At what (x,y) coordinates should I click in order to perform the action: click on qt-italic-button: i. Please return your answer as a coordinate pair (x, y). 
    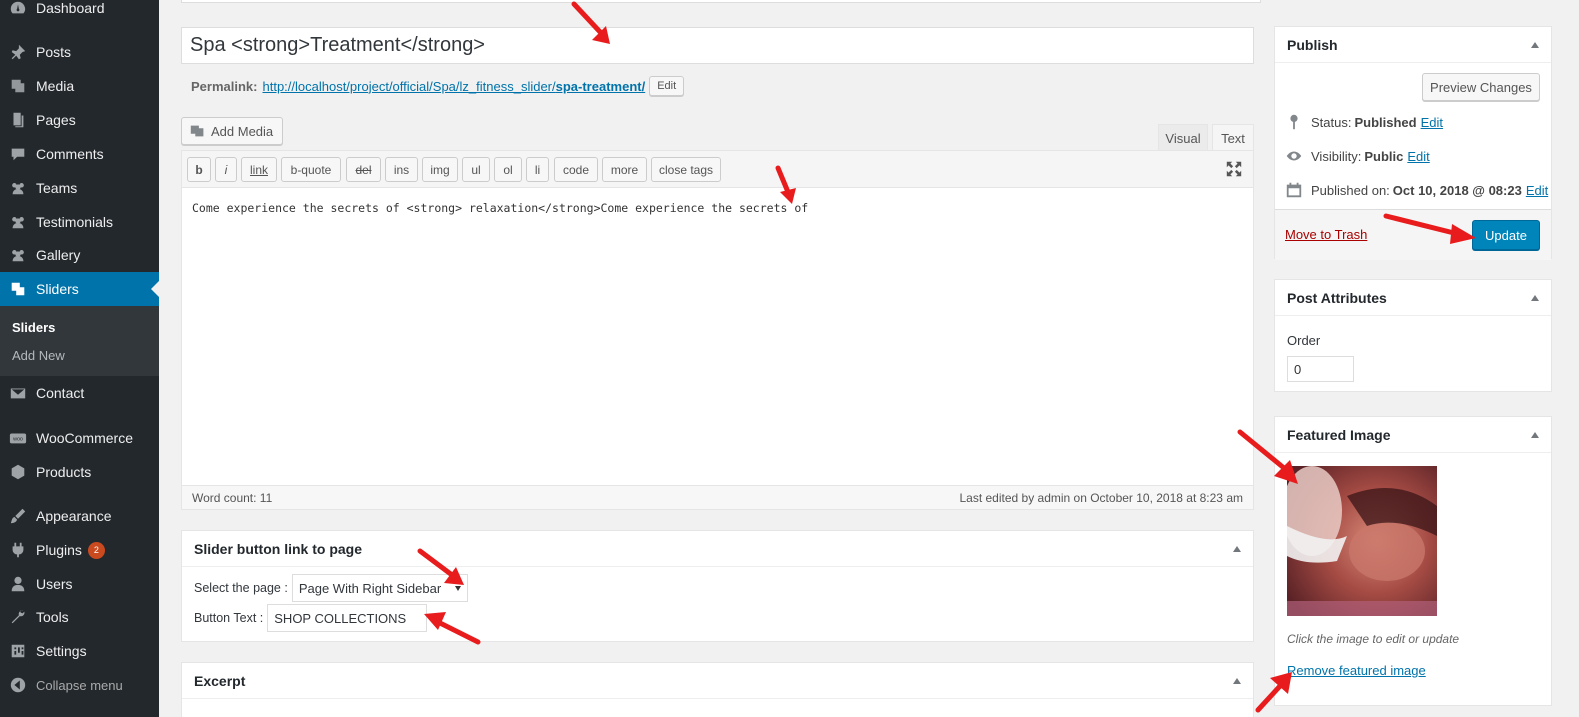
    Looking at the image, I should click on (226, 169).